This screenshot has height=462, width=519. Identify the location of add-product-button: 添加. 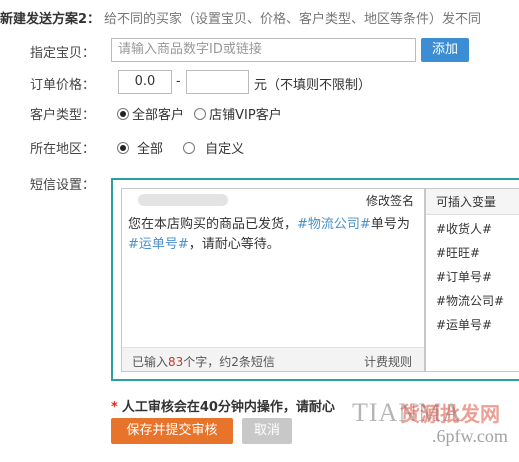
(445, 50).